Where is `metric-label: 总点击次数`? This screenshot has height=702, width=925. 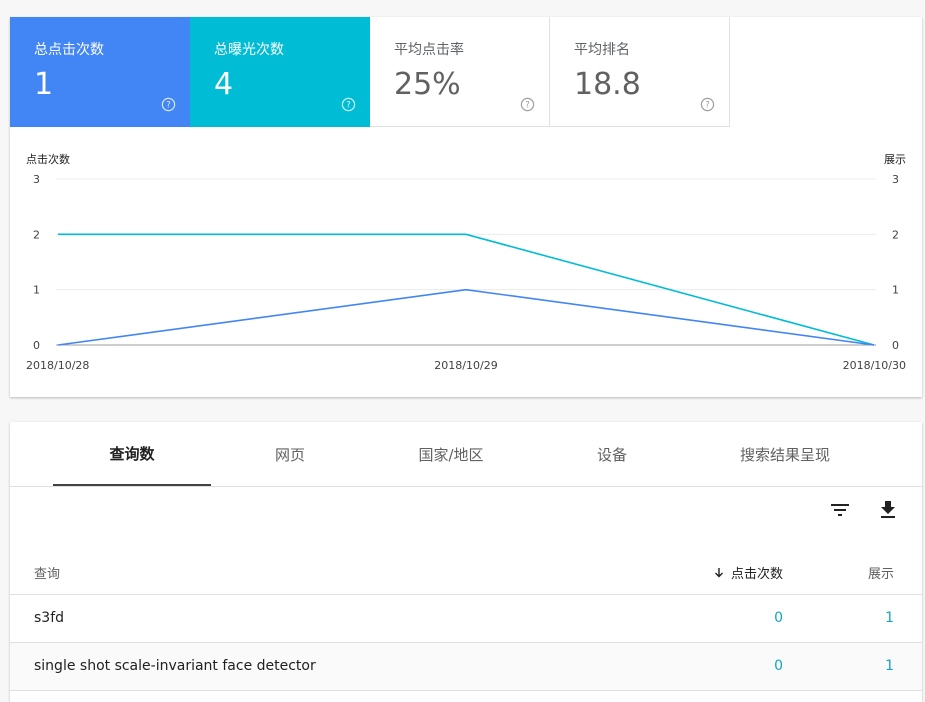
metric-label: 总点击次数 is located at coordinates (69, 50).